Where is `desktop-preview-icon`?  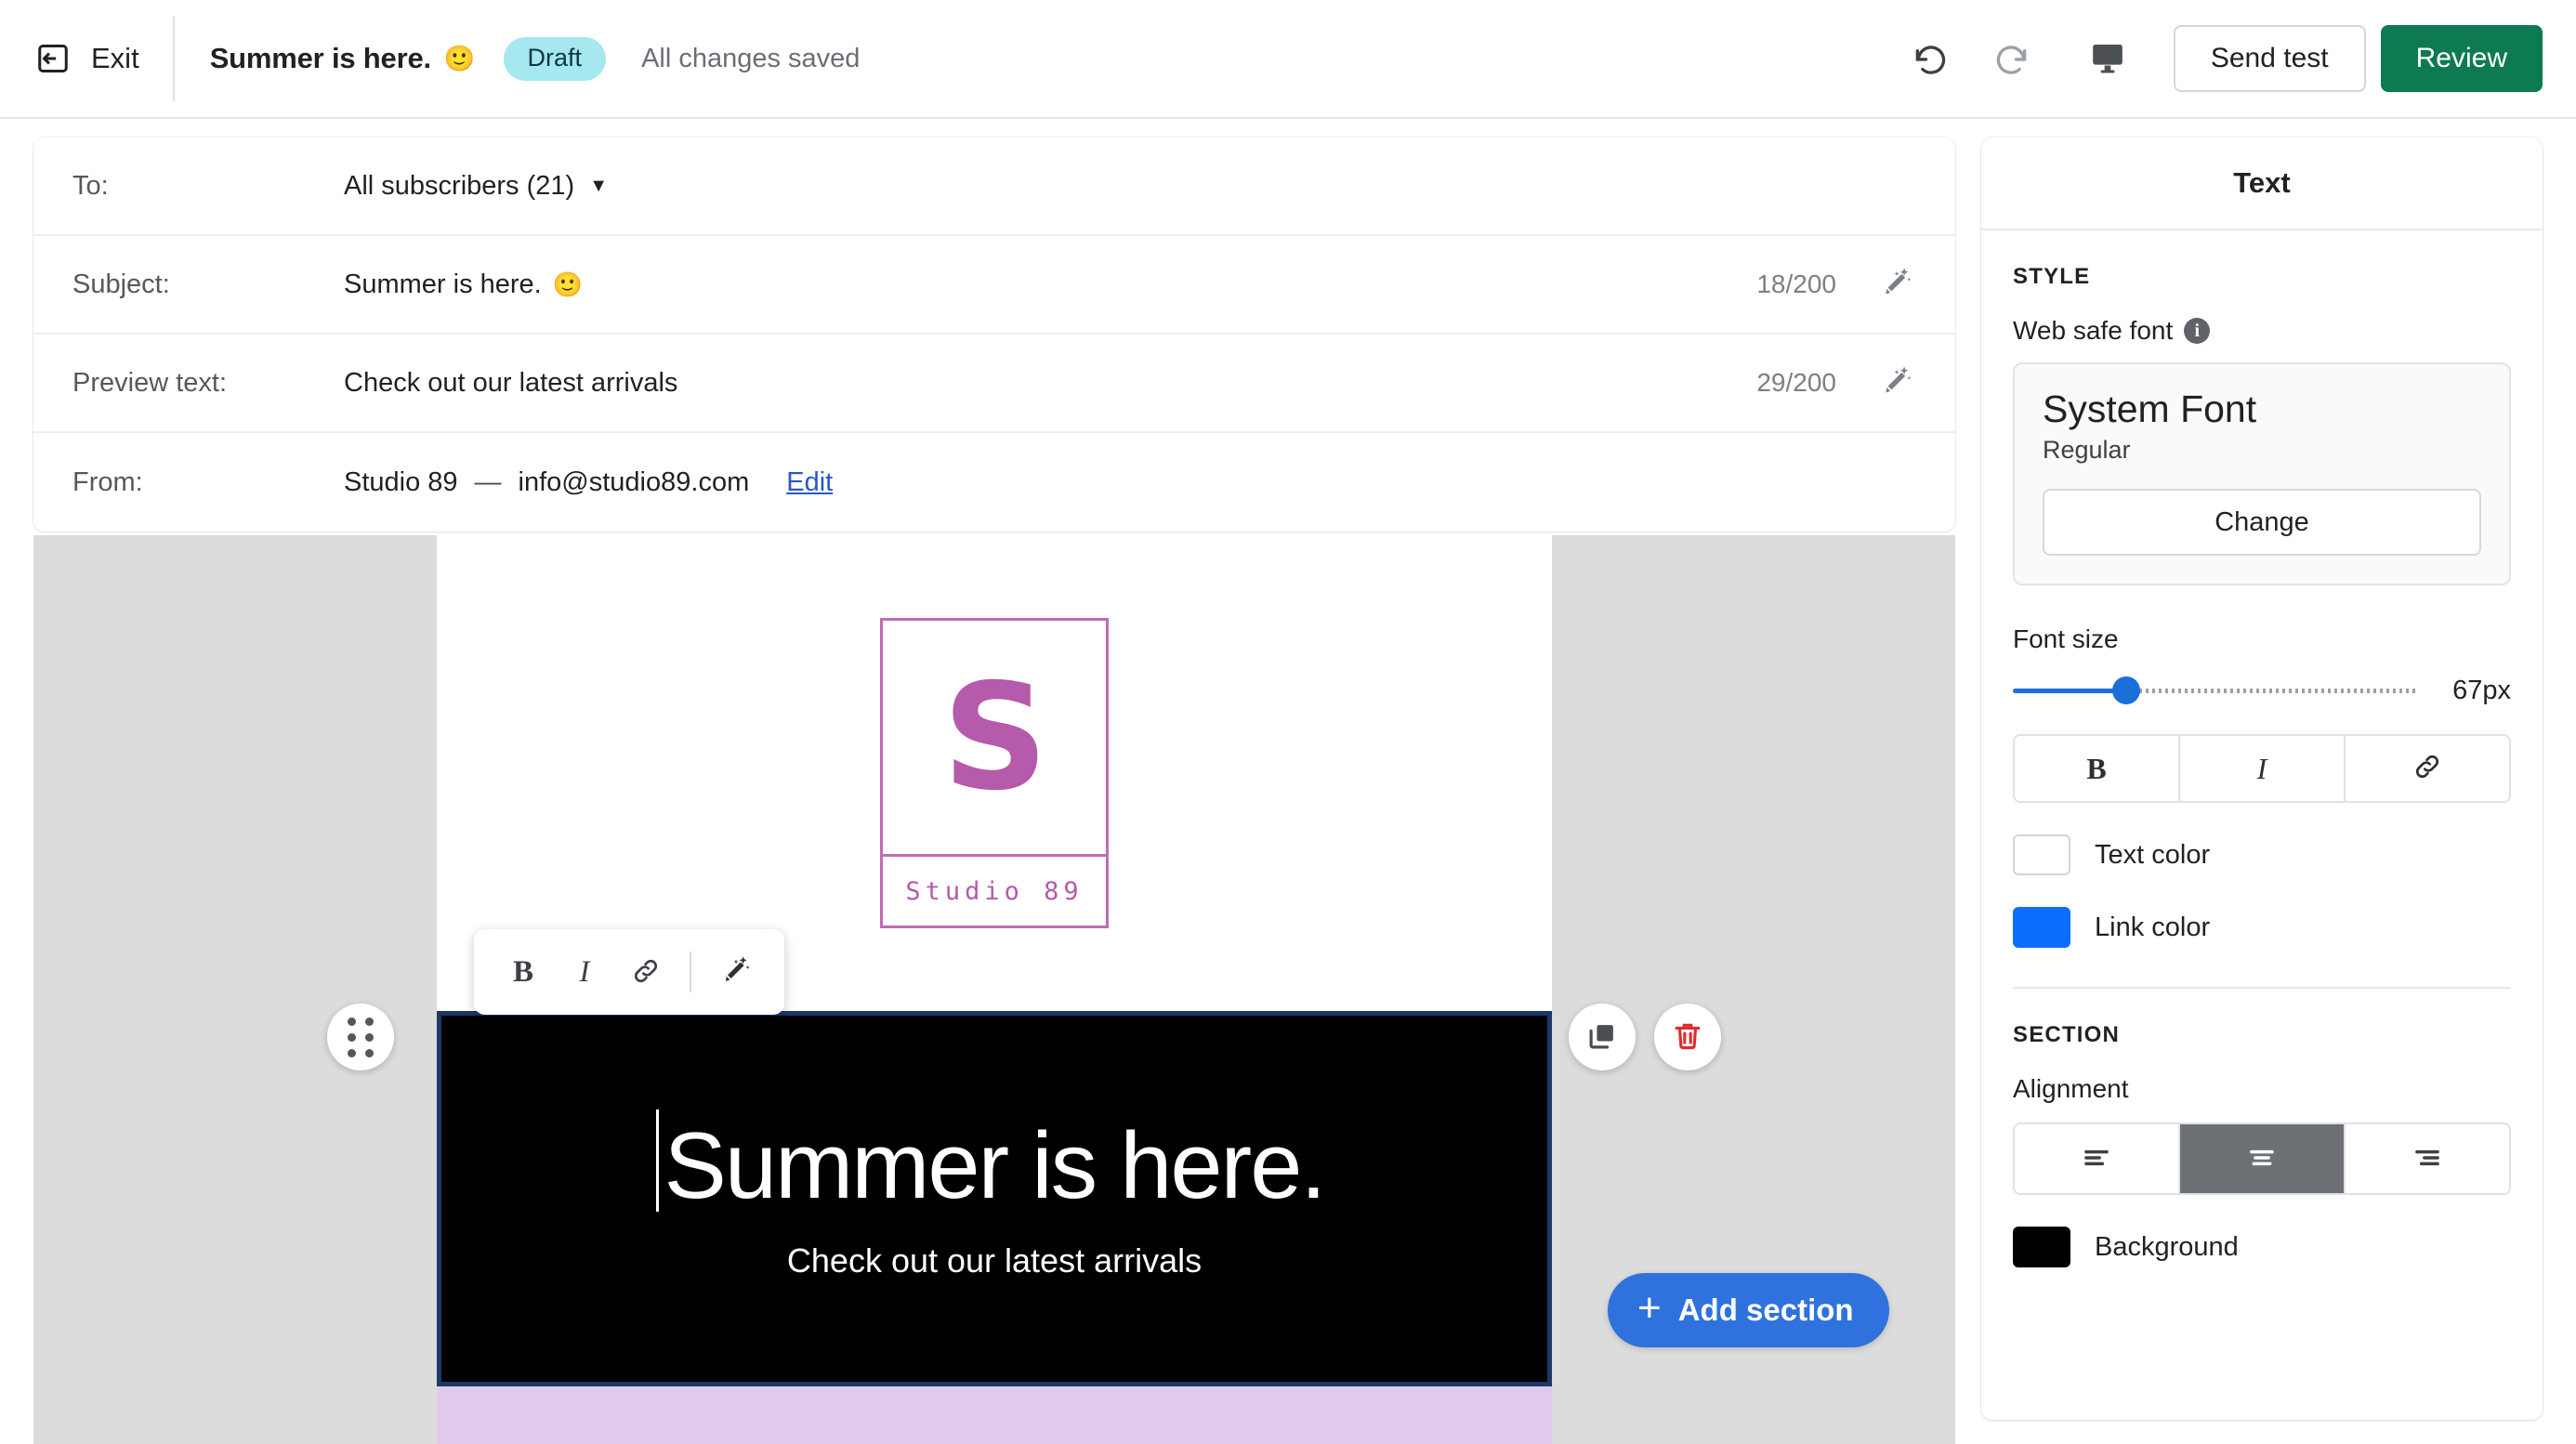
desktop-preview-icon is located at coordinates (2107, 58).